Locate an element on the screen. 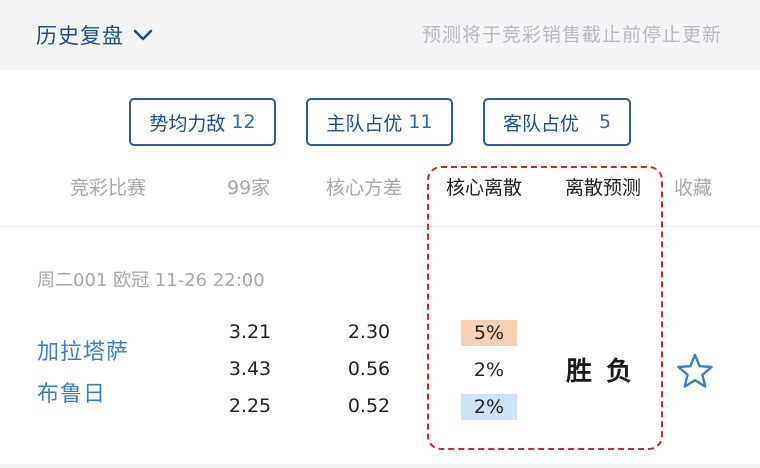  filter-even-match: 势均力敌 12 is located at coordinates (202, 122).